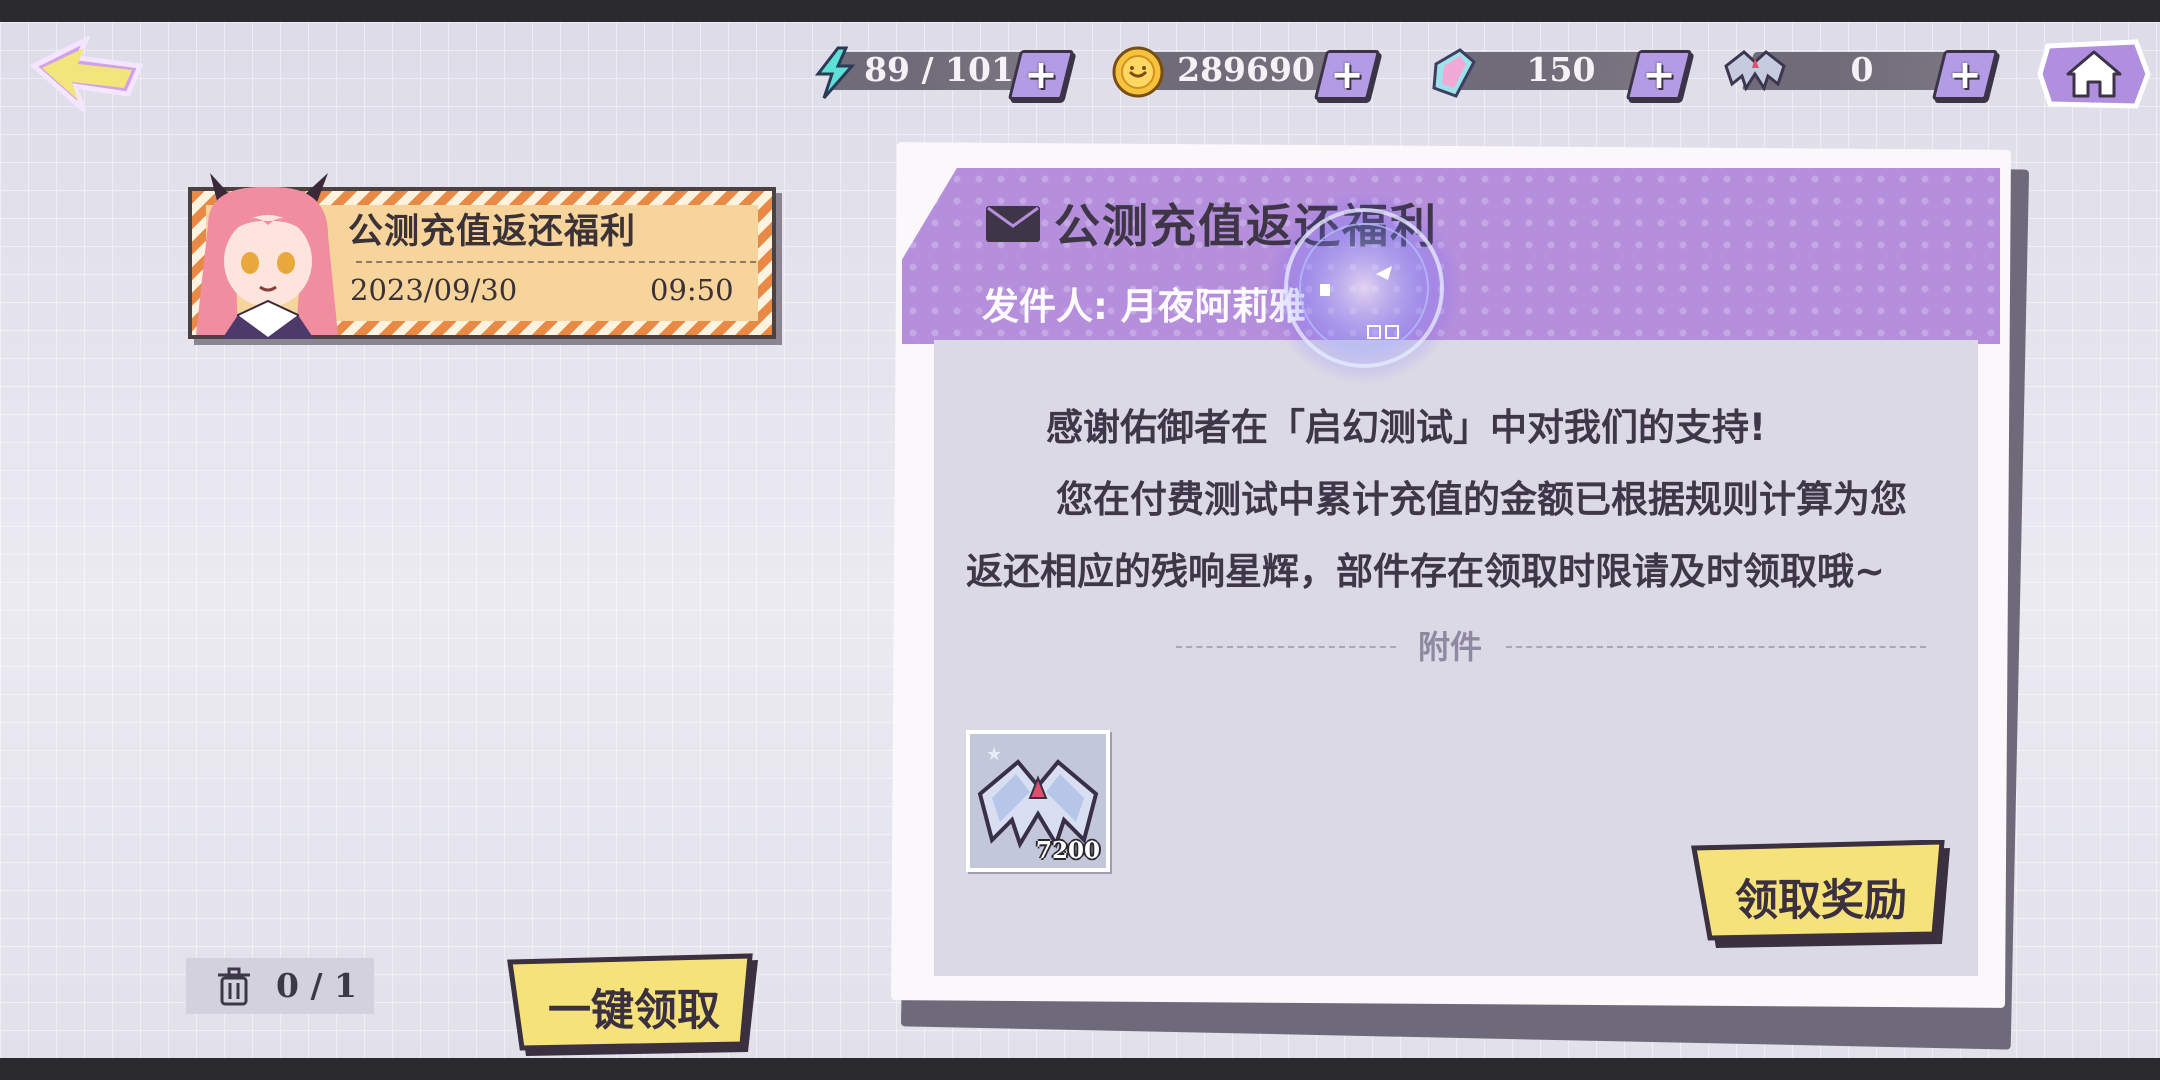 This screenshot has height=1080, width=2160. I want to click on coins-value: 289690, so click(1246, 69).